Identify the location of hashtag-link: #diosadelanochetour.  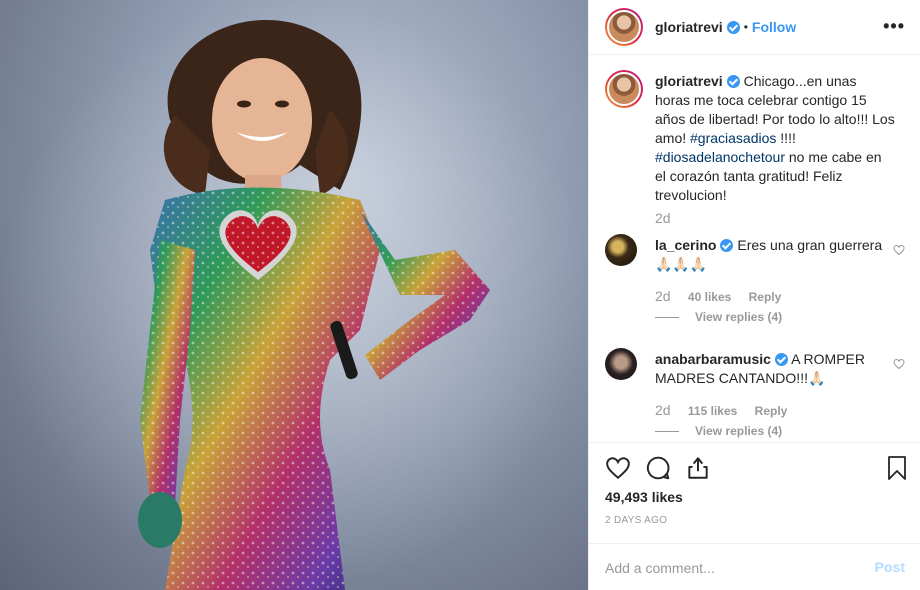
(720, 157).